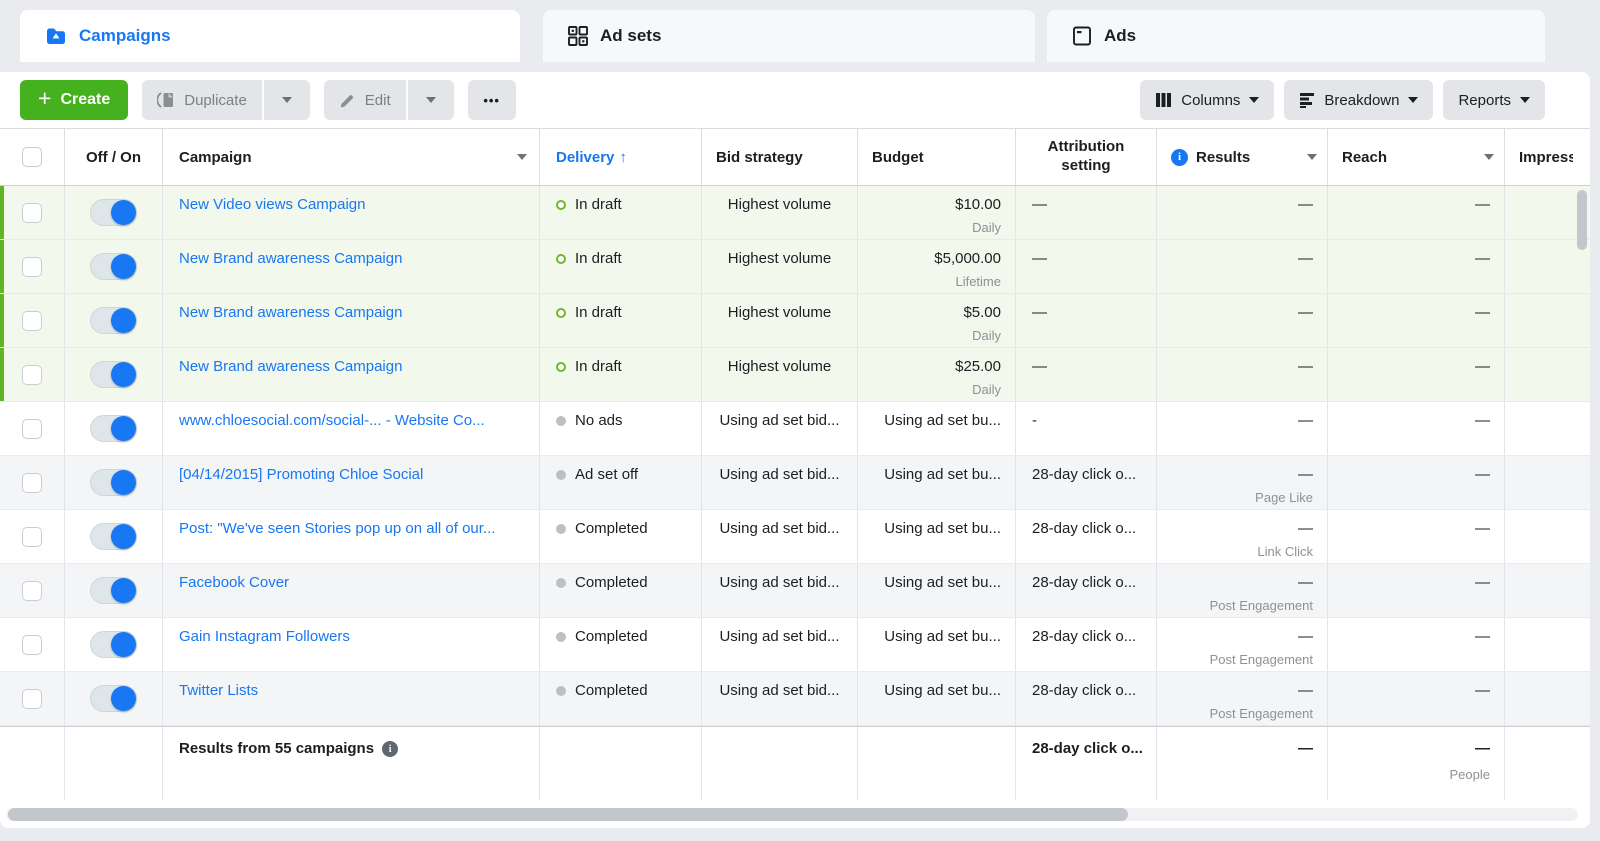  I want to click on campaign-cell: New Video views Campaign, so click(351, 212).